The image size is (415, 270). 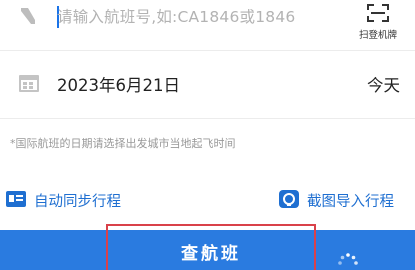 I want to click on screenshot-icon, so click(x=289, y=199).